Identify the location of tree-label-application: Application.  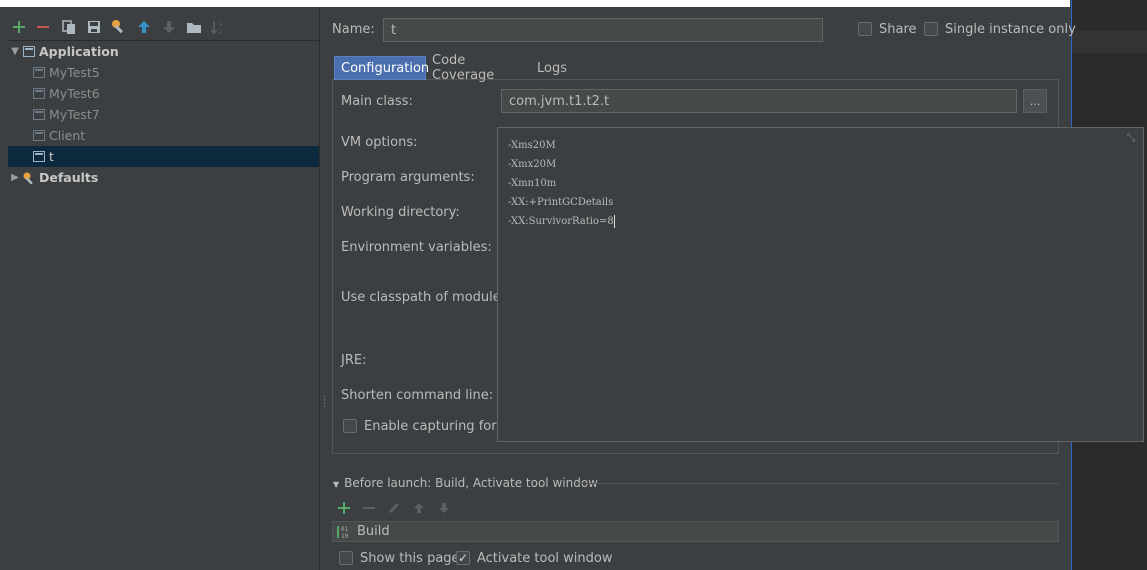
(79, 51).